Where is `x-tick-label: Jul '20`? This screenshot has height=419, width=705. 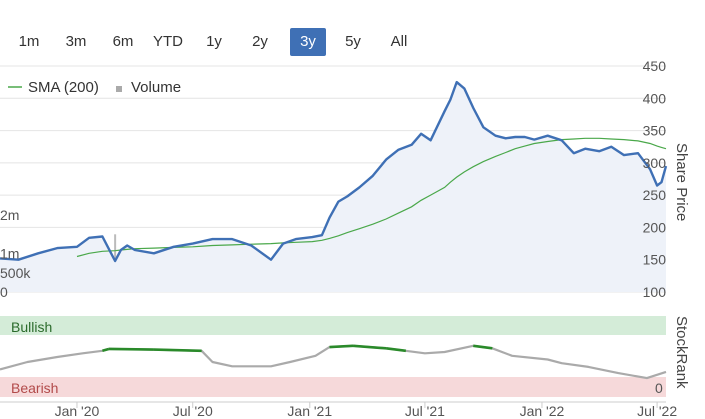 x-tick-label: Jul '20 is located at coordinates (193, 411).